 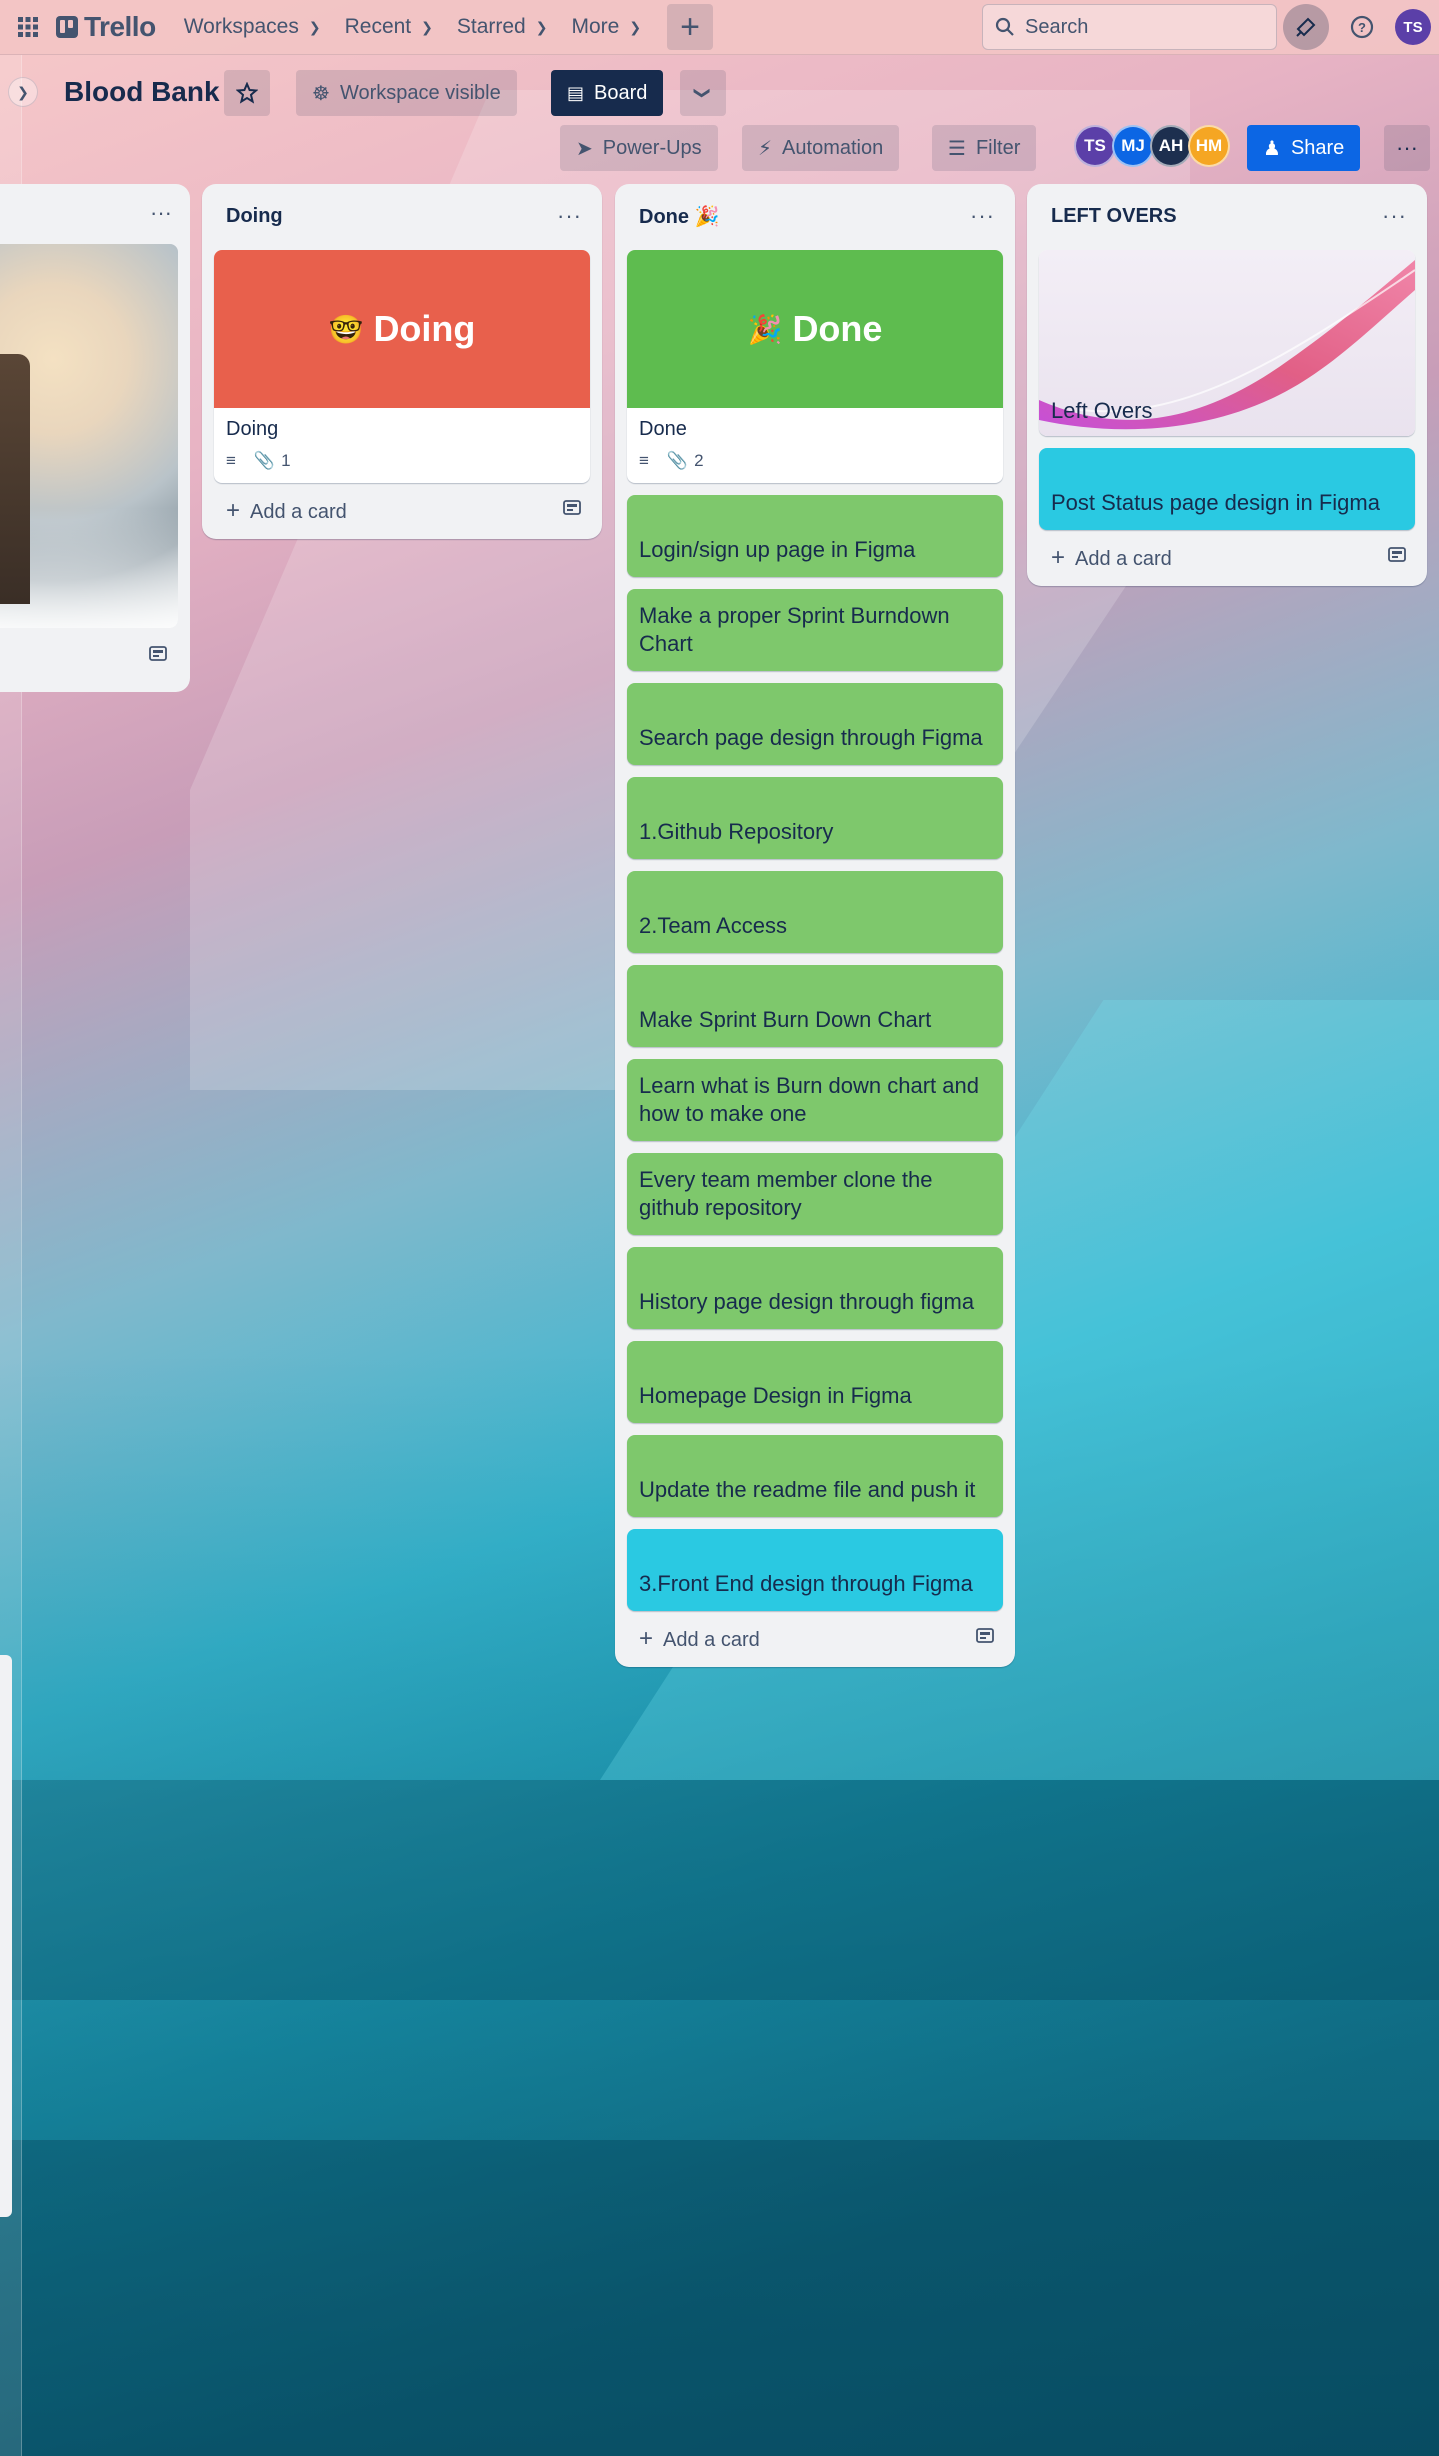 What do you see at coordinates (815, 724) in the screenshot?
I see `card: Search page design through Figma` at bounding box center [815, 724].